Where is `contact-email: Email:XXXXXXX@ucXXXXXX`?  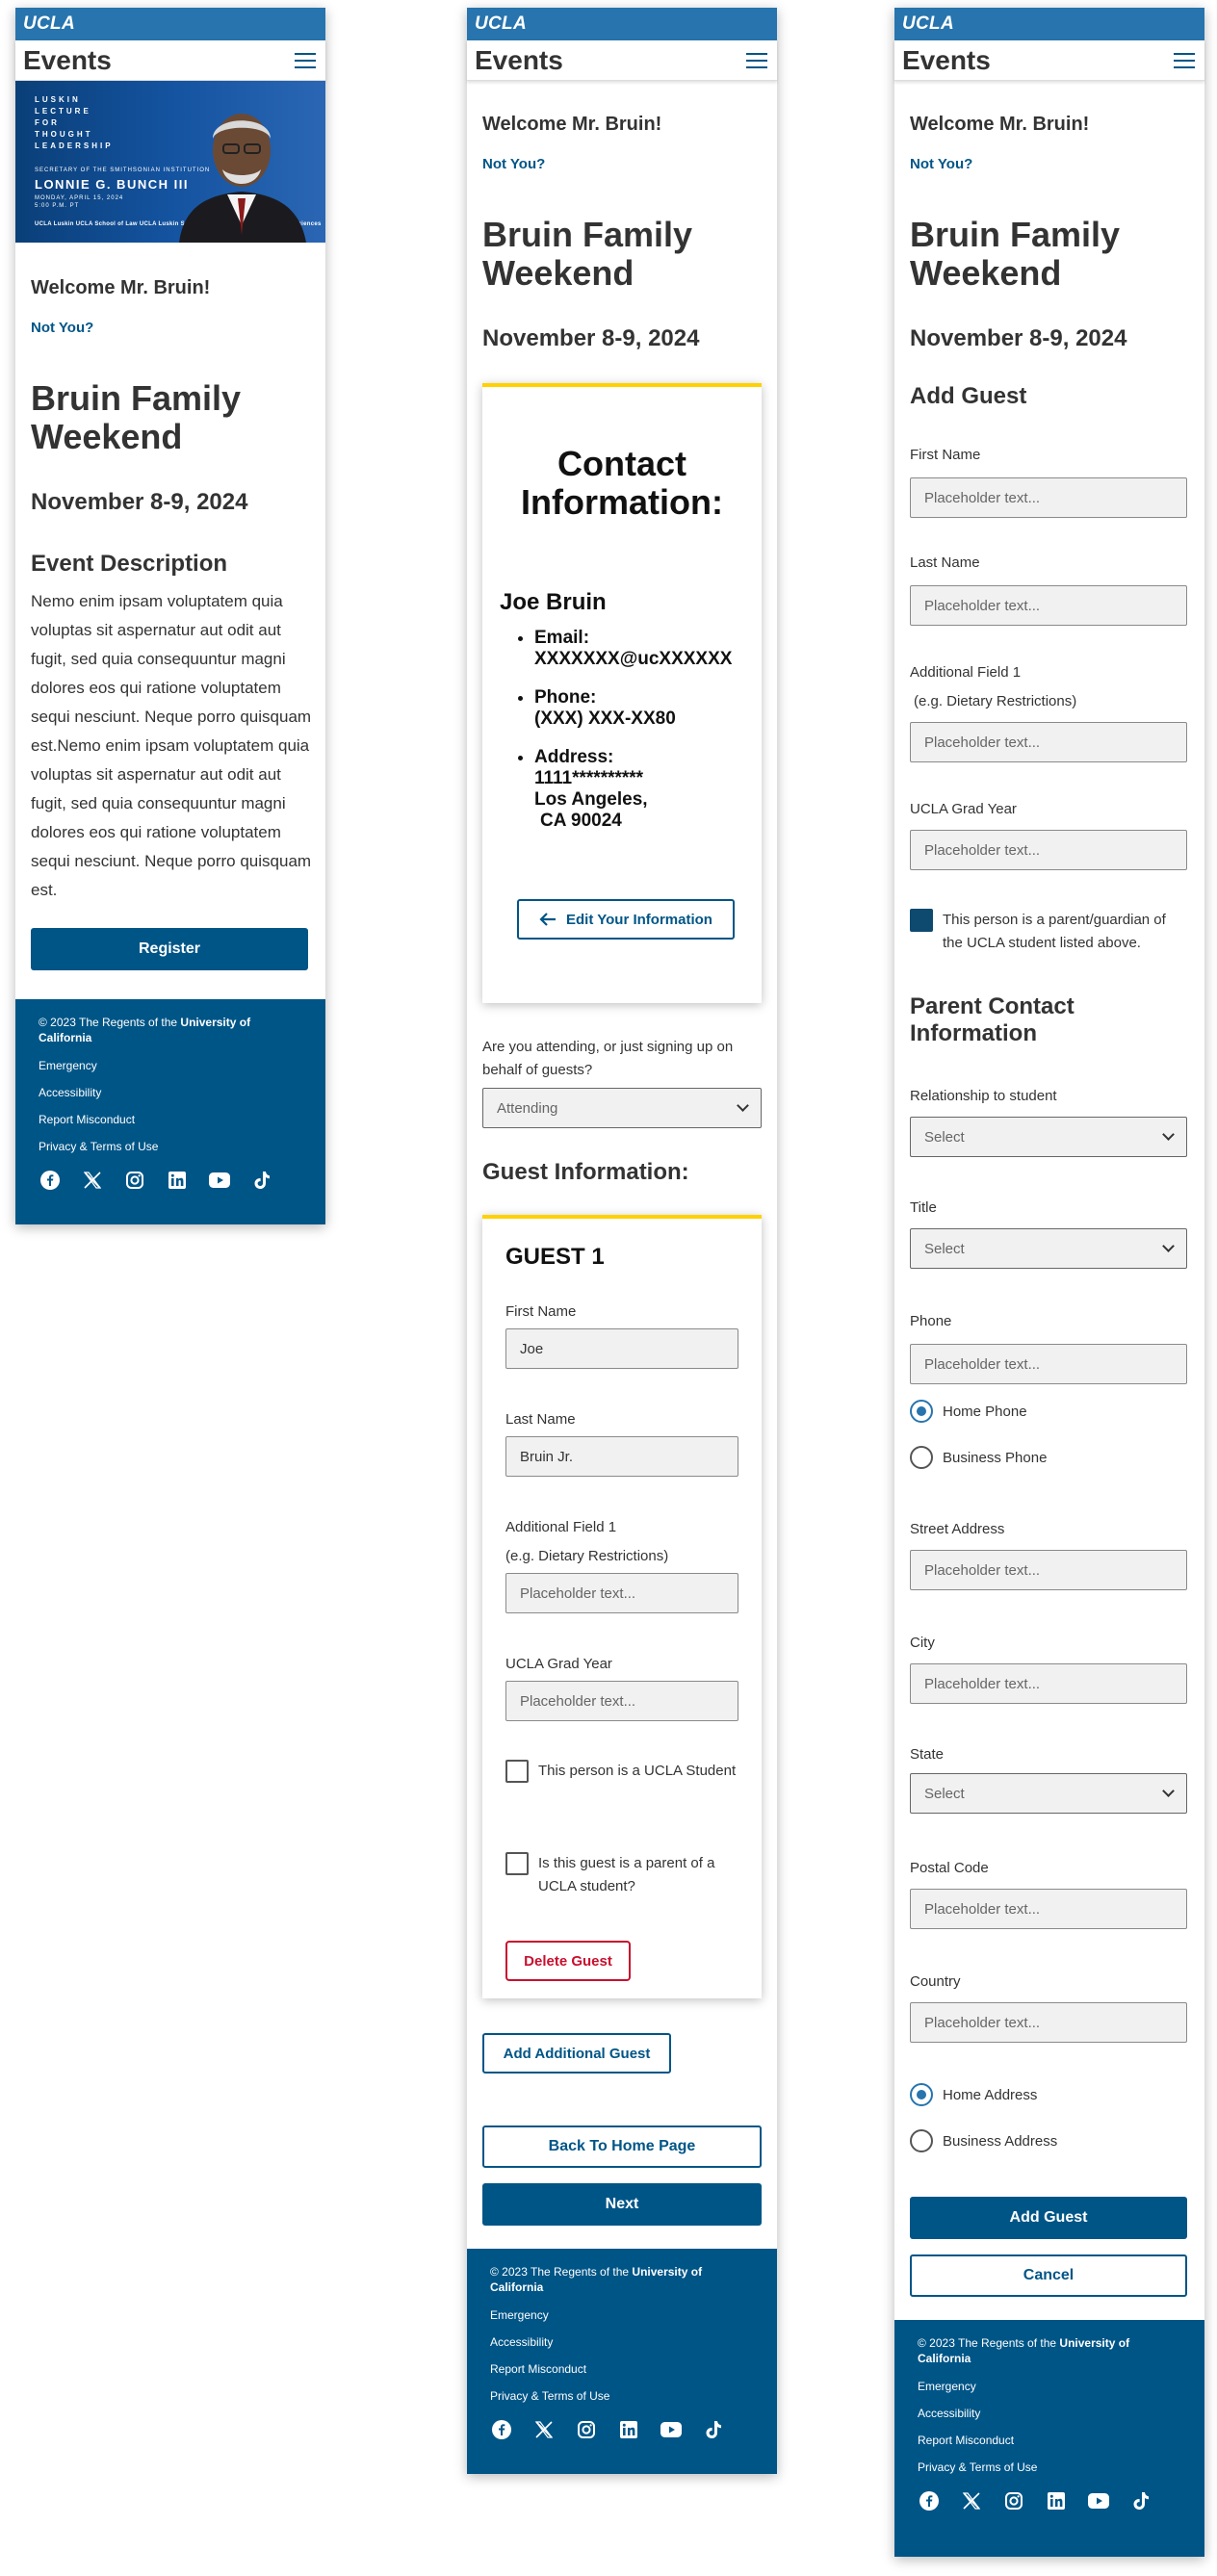
contact-email: Email:XXXXXXX@ucXXXXXX is located at coordinates (646, 649).